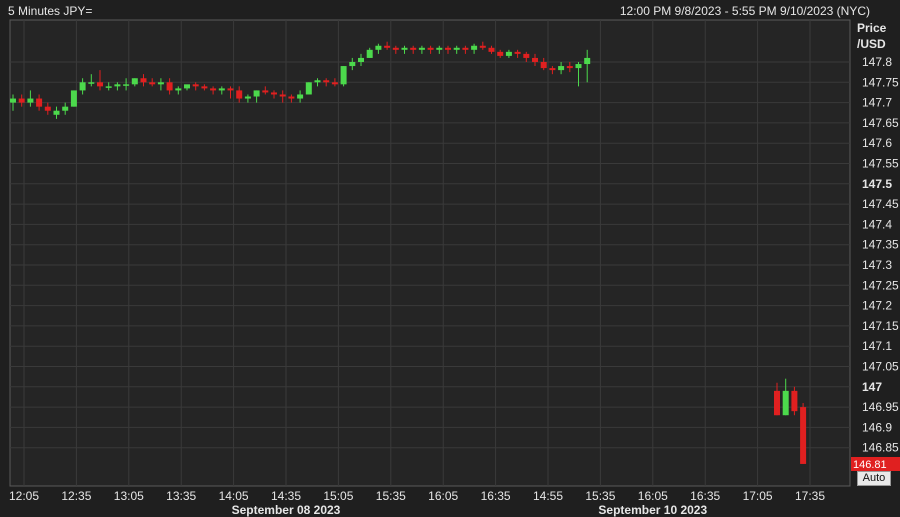 The height and width of the screenshot is (517, 900). I want to click on y-axis-label-line2: /USD, so click(871, 44).